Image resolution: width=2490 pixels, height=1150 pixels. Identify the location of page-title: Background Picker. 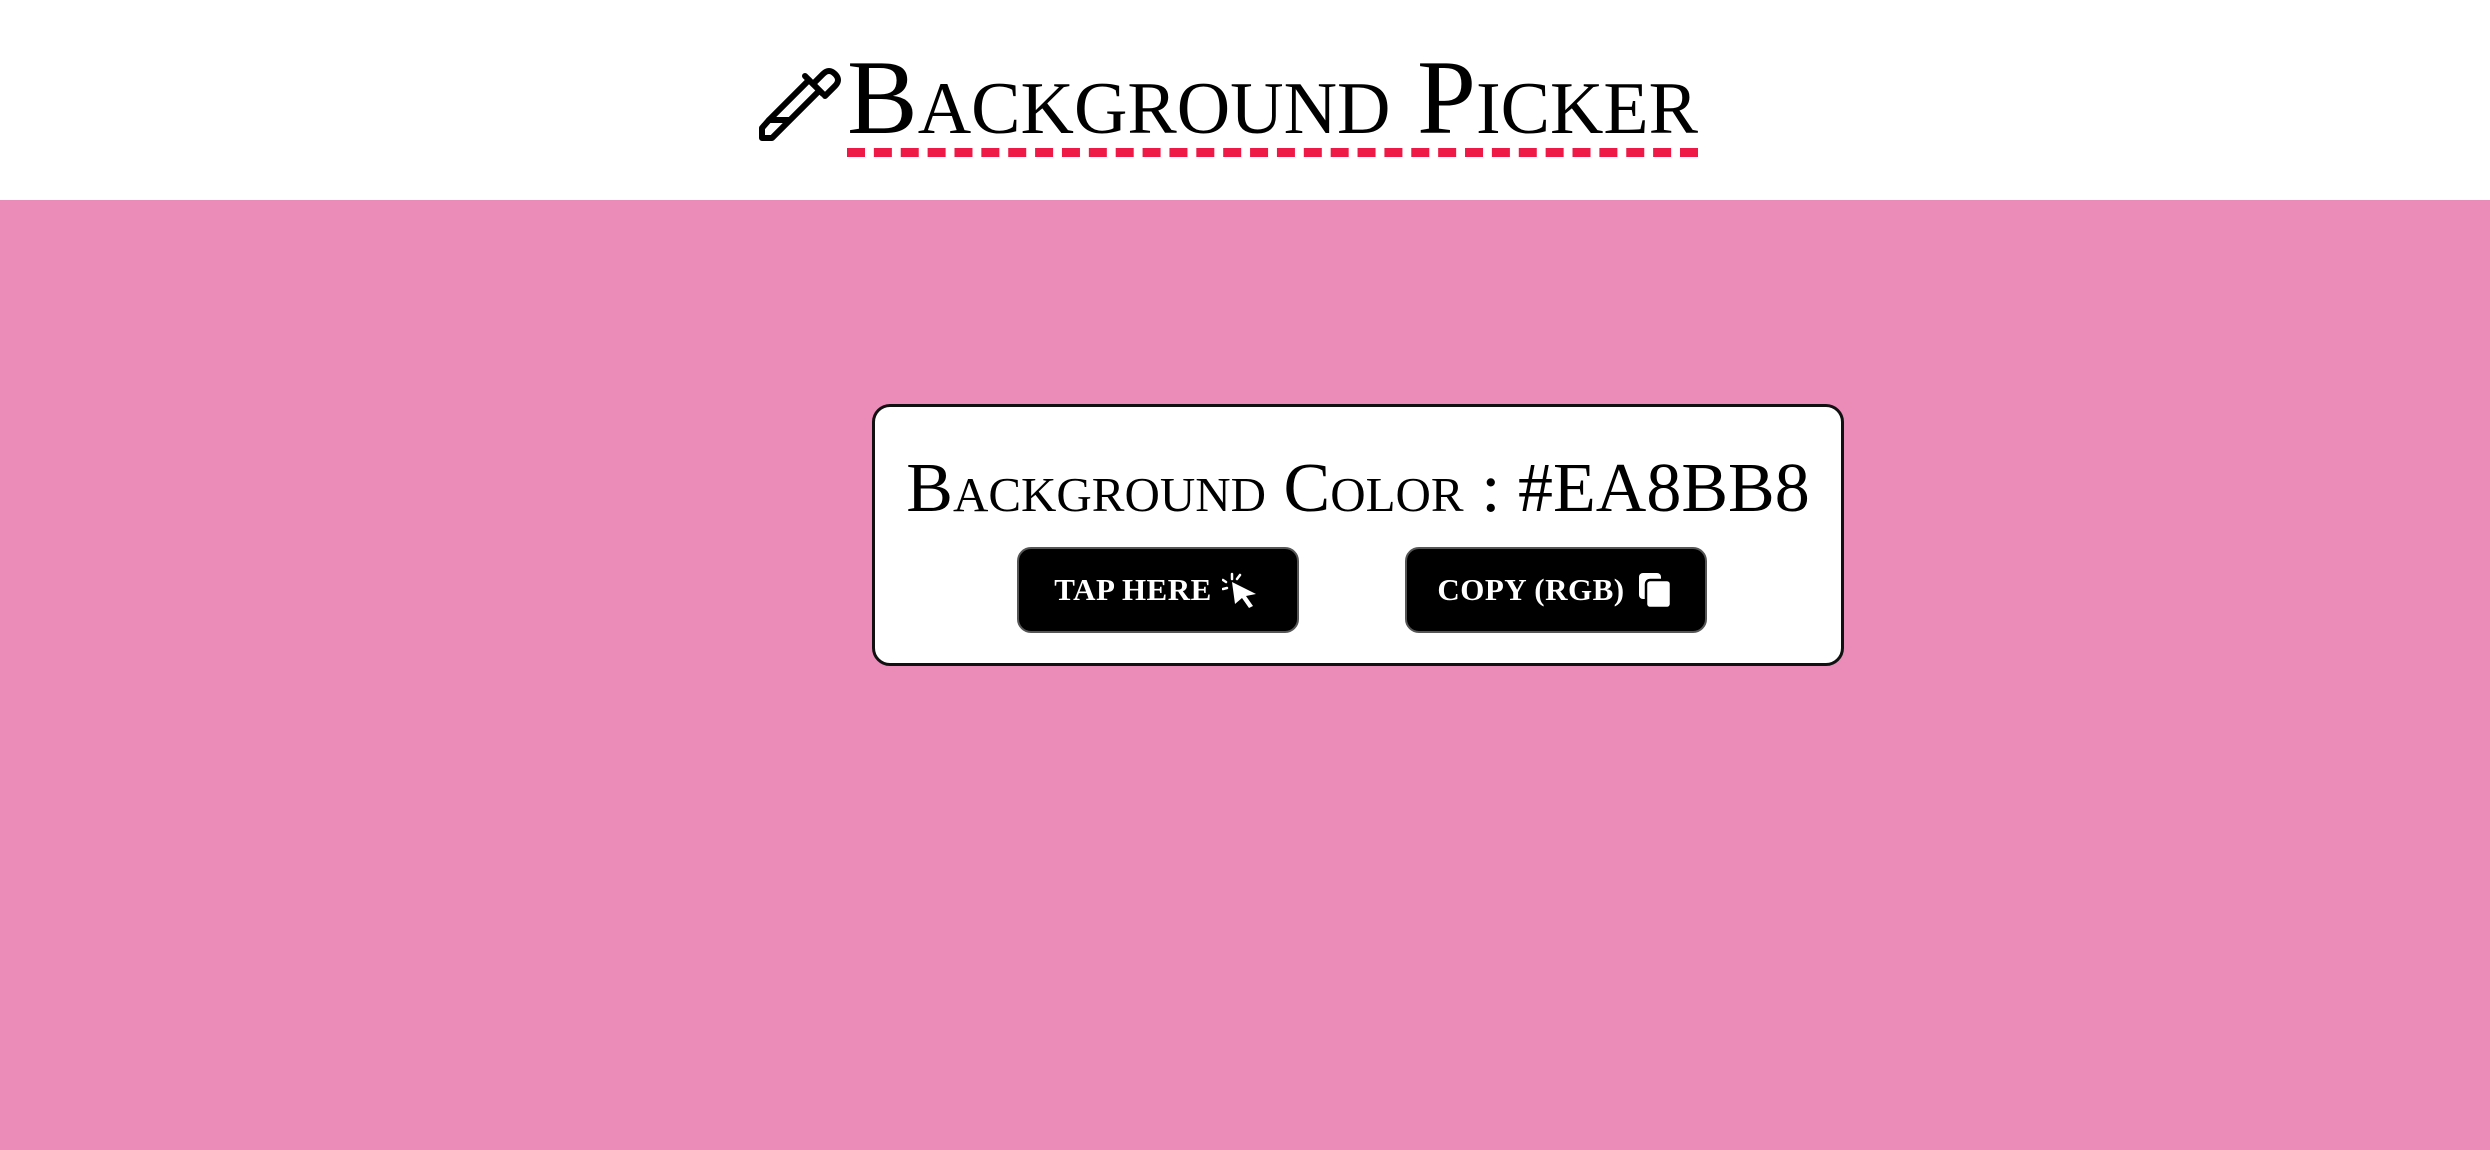
(1272, 98).